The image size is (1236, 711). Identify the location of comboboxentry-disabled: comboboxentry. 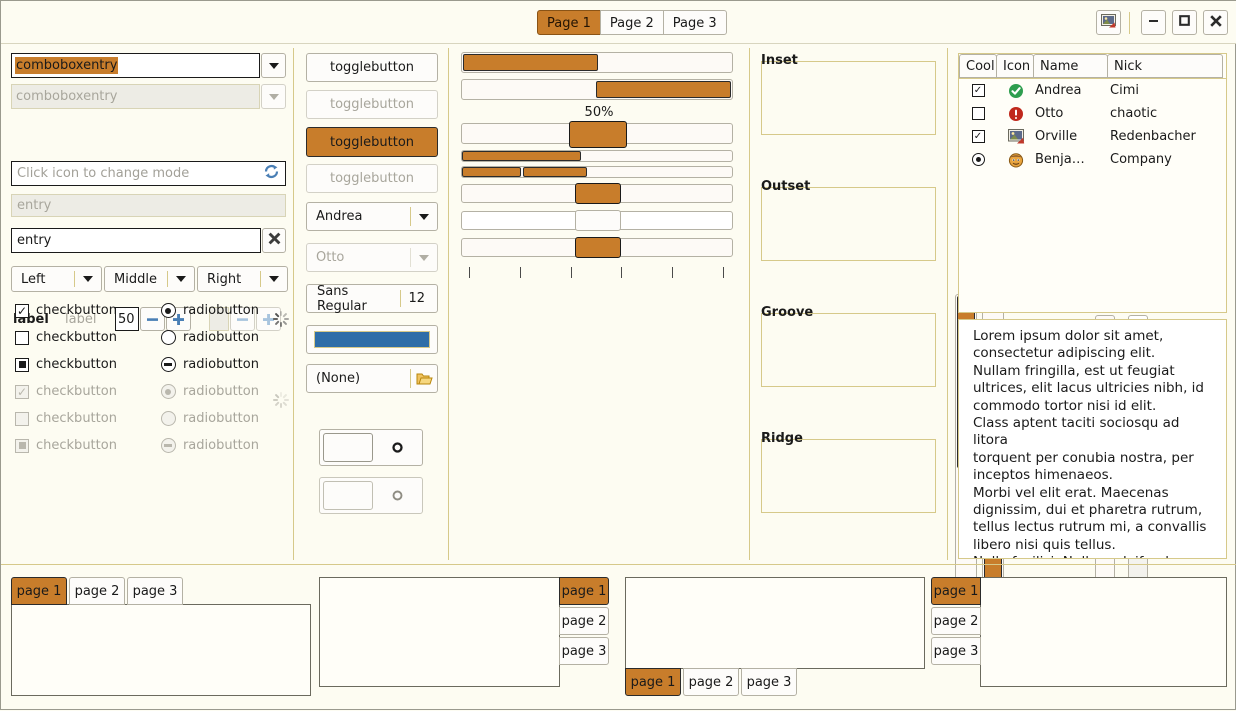
(148, 96).